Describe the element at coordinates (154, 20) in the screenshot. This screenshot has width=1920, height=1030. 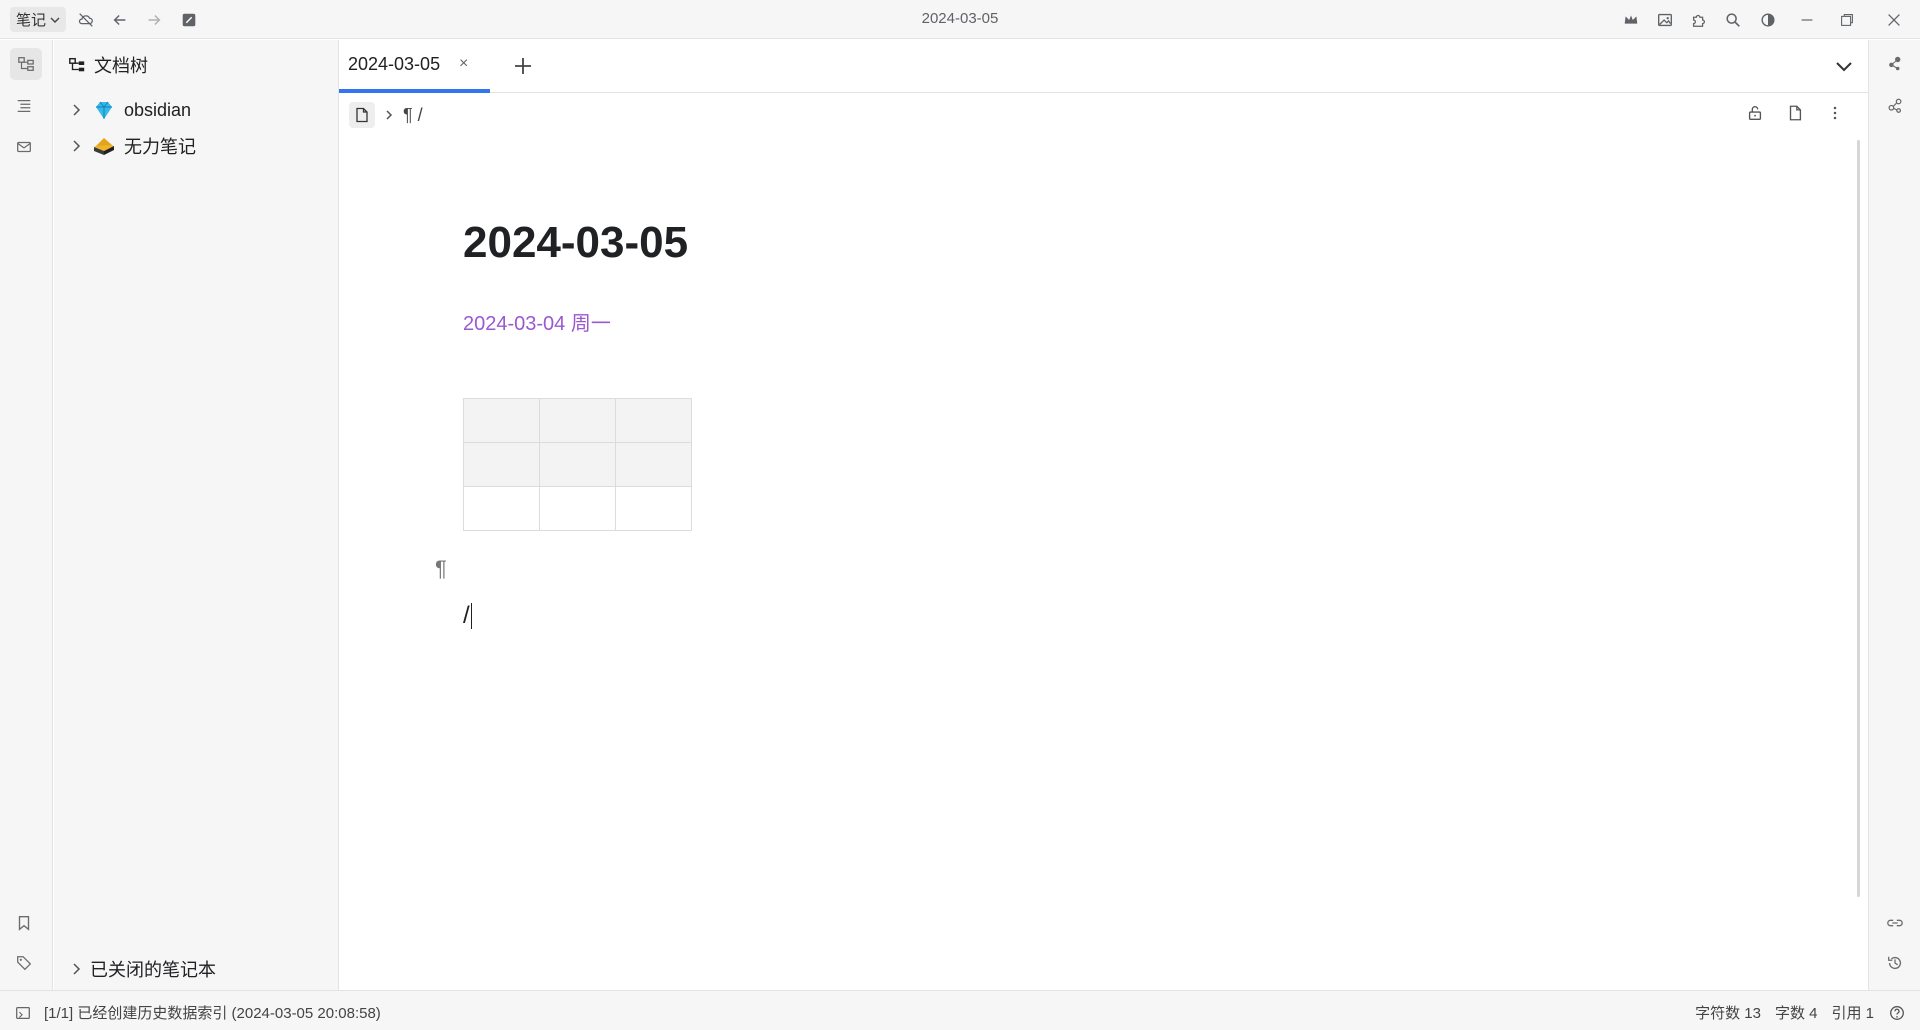
I see `forward-arrow-icon` at that location.